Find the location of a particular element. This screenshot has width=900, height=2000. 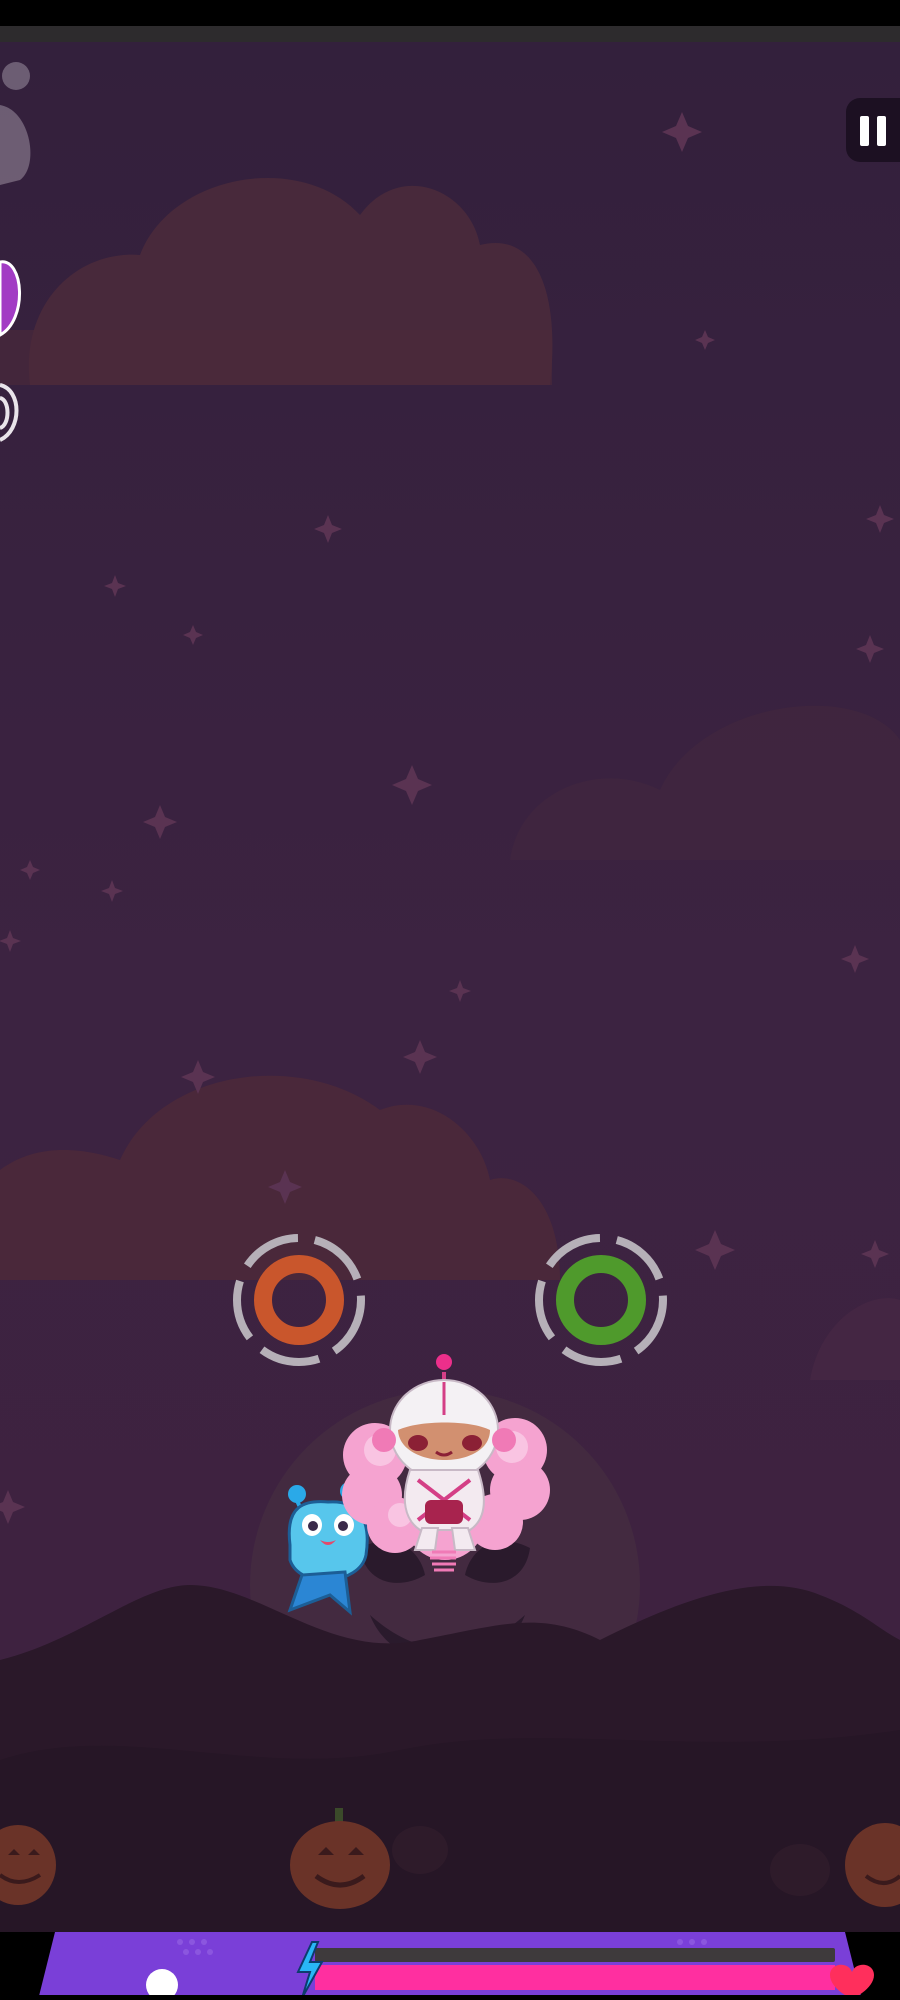

bottom-edge is located at coordinates (450, 1997).